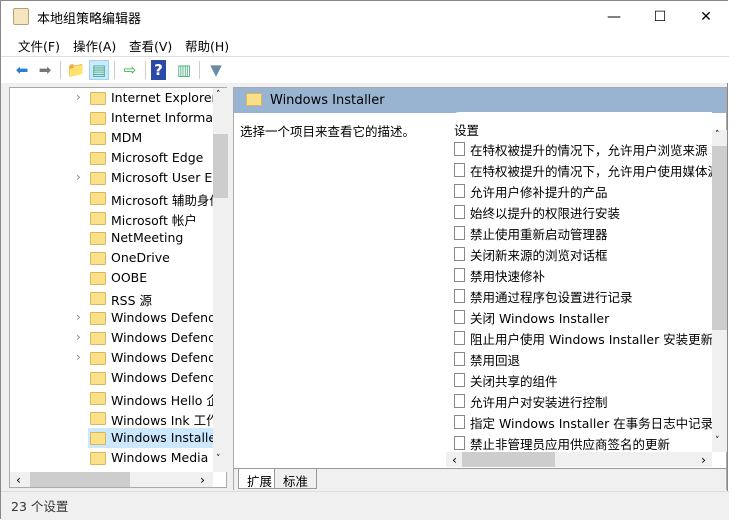 Image resolution: width=736 pixels, height=520 pixels. I want to click on tree-item: MDM, so click(111, 138).